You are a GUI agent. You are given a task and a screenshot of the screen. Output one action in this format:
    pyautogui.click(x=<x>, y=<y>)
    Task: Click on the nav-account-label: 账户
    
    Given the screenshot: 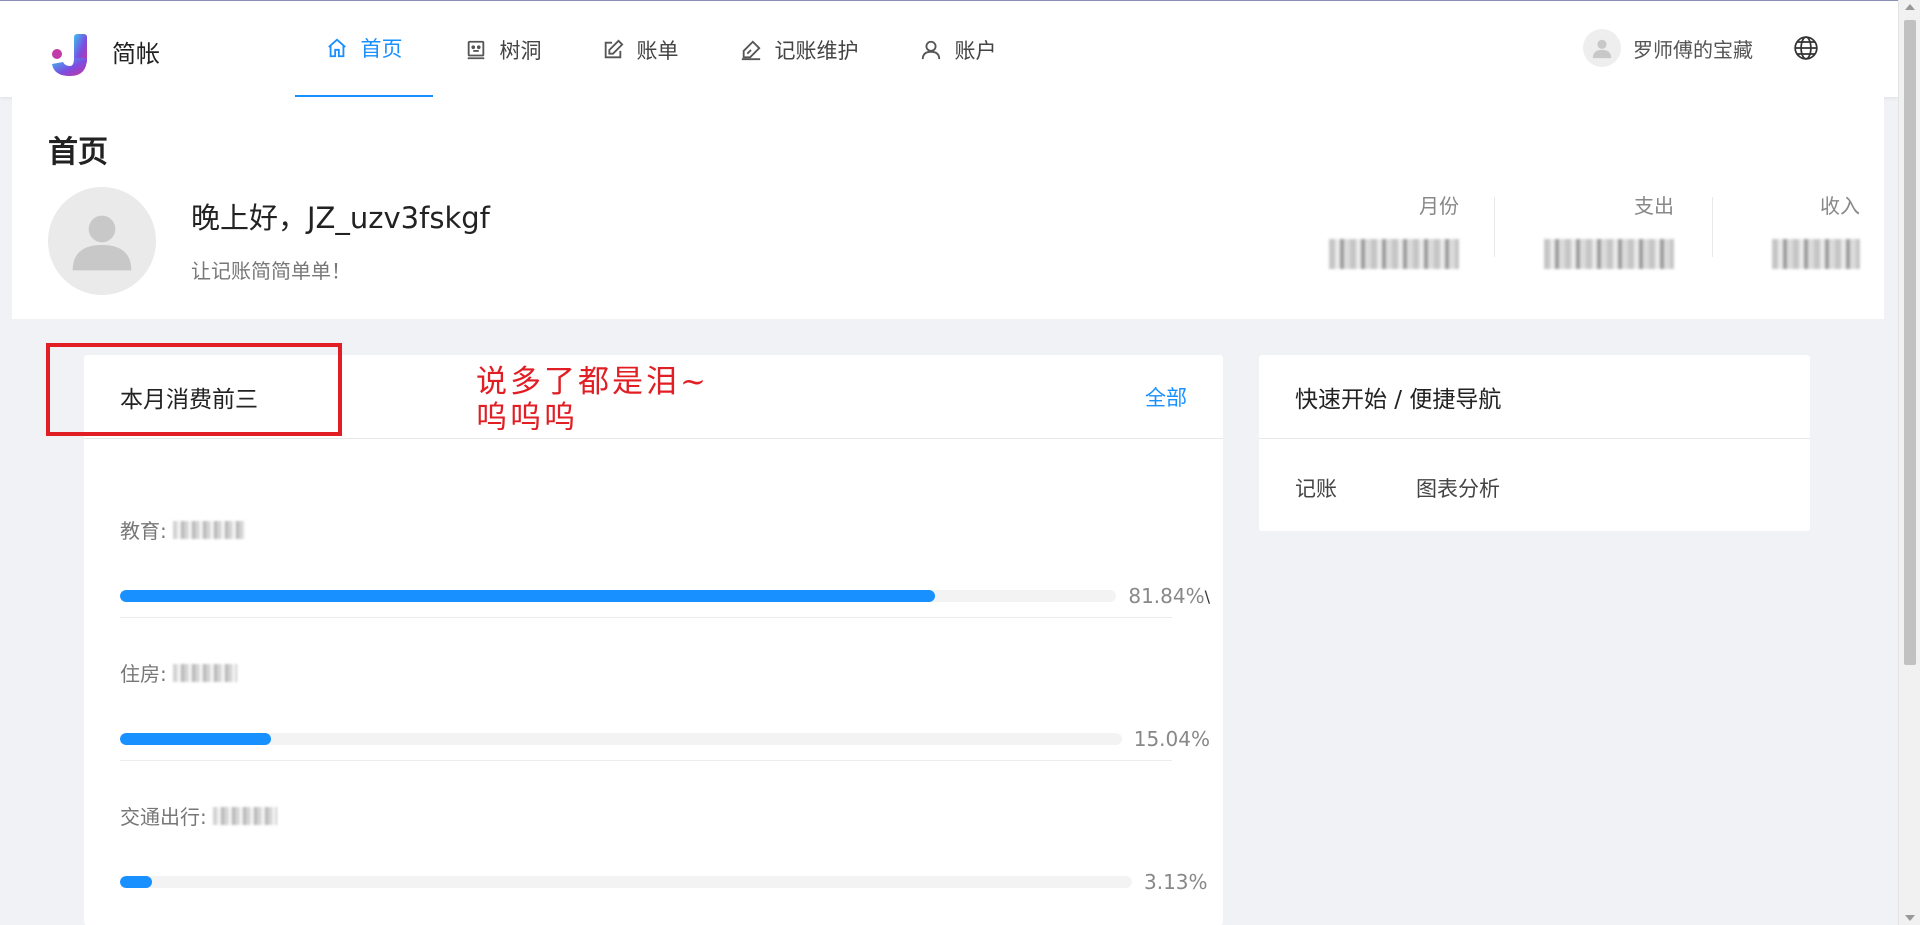 What is the action you would take?
    pyautogui.click(x=975, y=50)
    